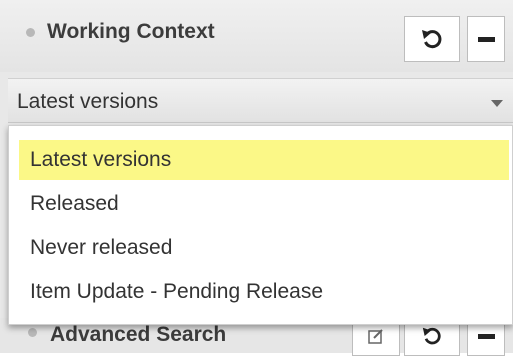  Describe the element at coordinates (260, 100) in the screenshot. I see `working-context-select: Latest versions` at that location.